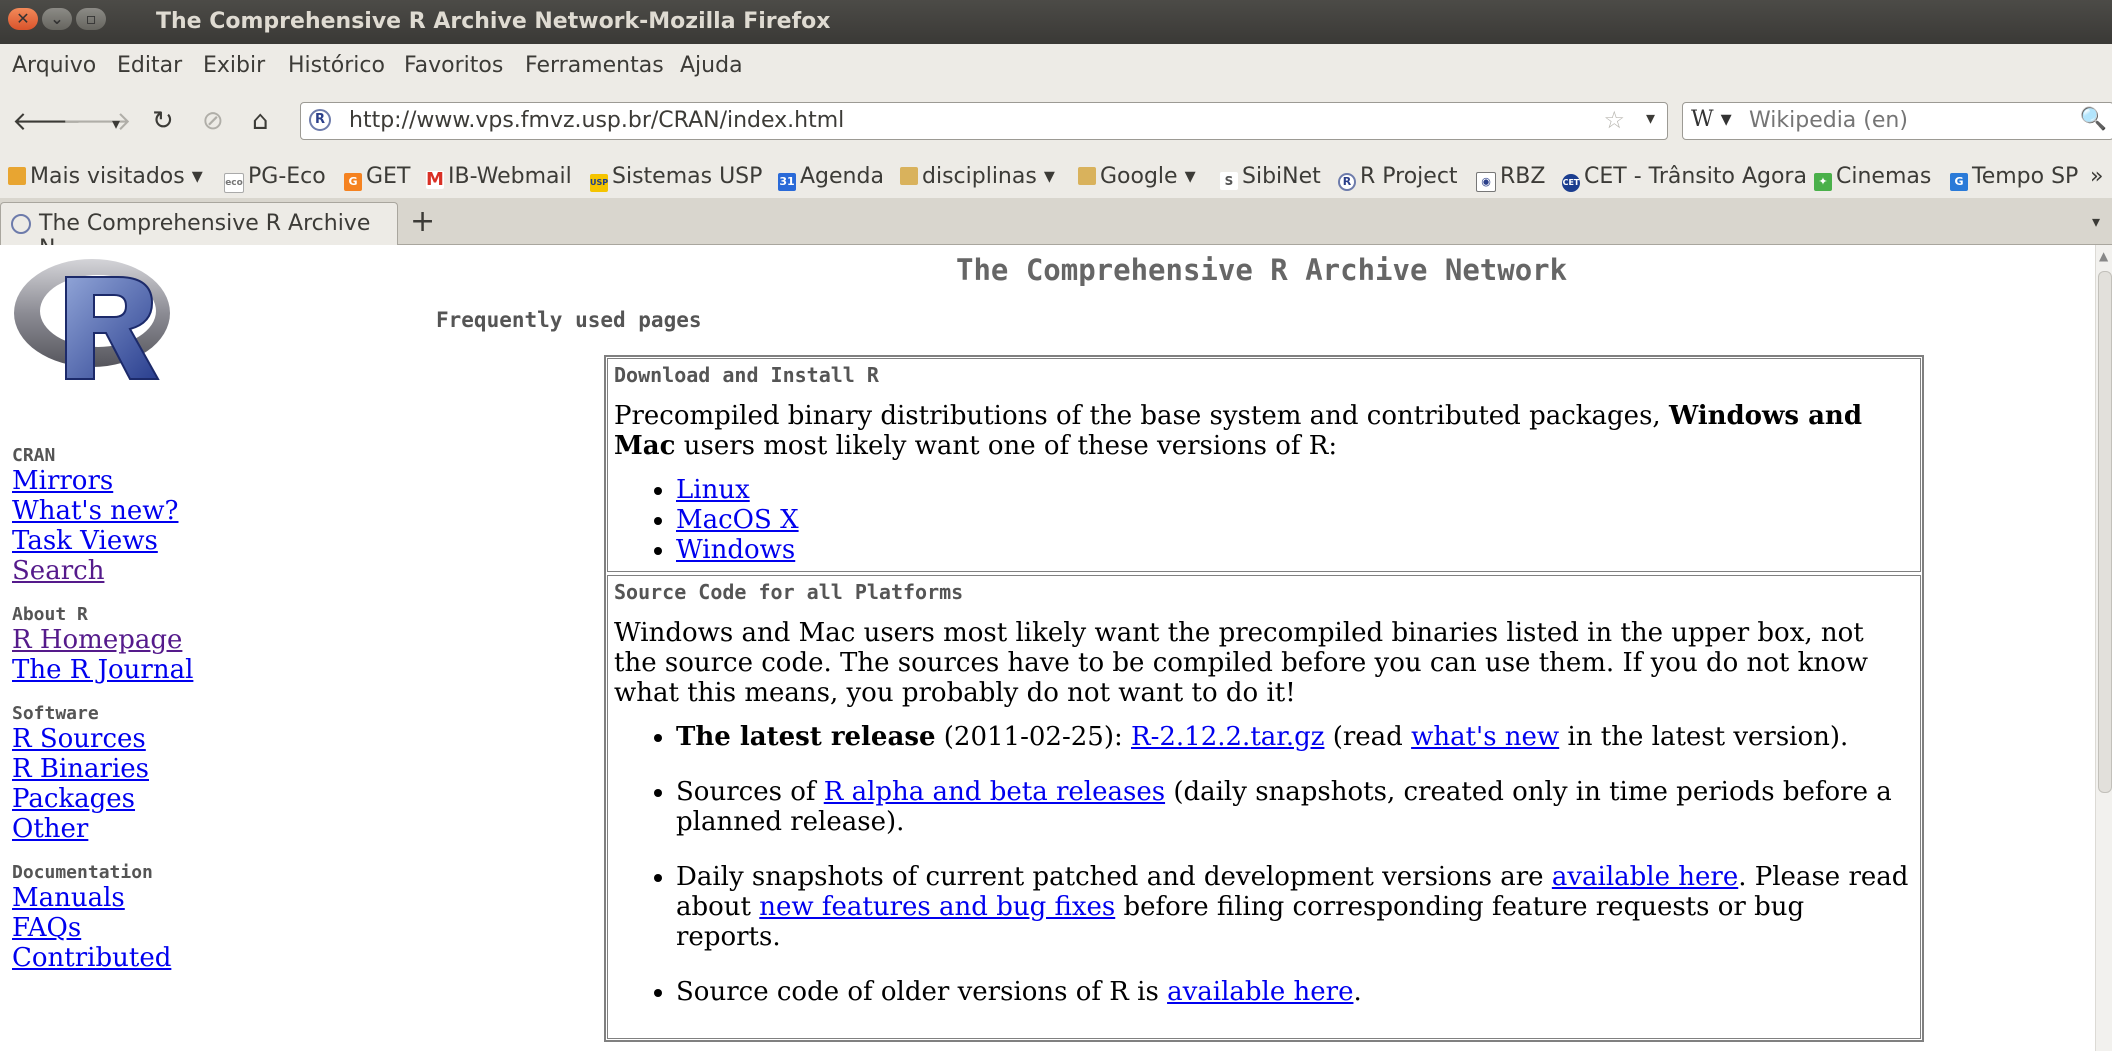 Image resolution: width=2112 pixels, height=1051 pixels. What do you see at coordinates (1510, 178) in the screenshot?
I see `bookmark-rbz: ◉ RBZ` at bounding box center [1510, 178].